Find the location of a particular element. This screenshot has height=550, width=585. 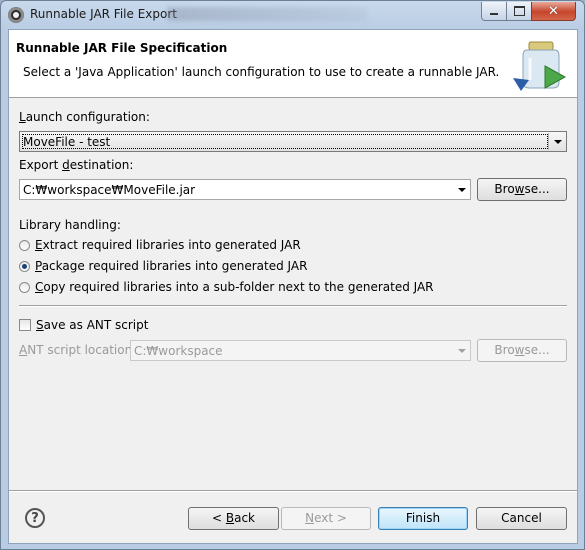

launch-config-value: MoveFile - test is located at coordinates (67, 142).